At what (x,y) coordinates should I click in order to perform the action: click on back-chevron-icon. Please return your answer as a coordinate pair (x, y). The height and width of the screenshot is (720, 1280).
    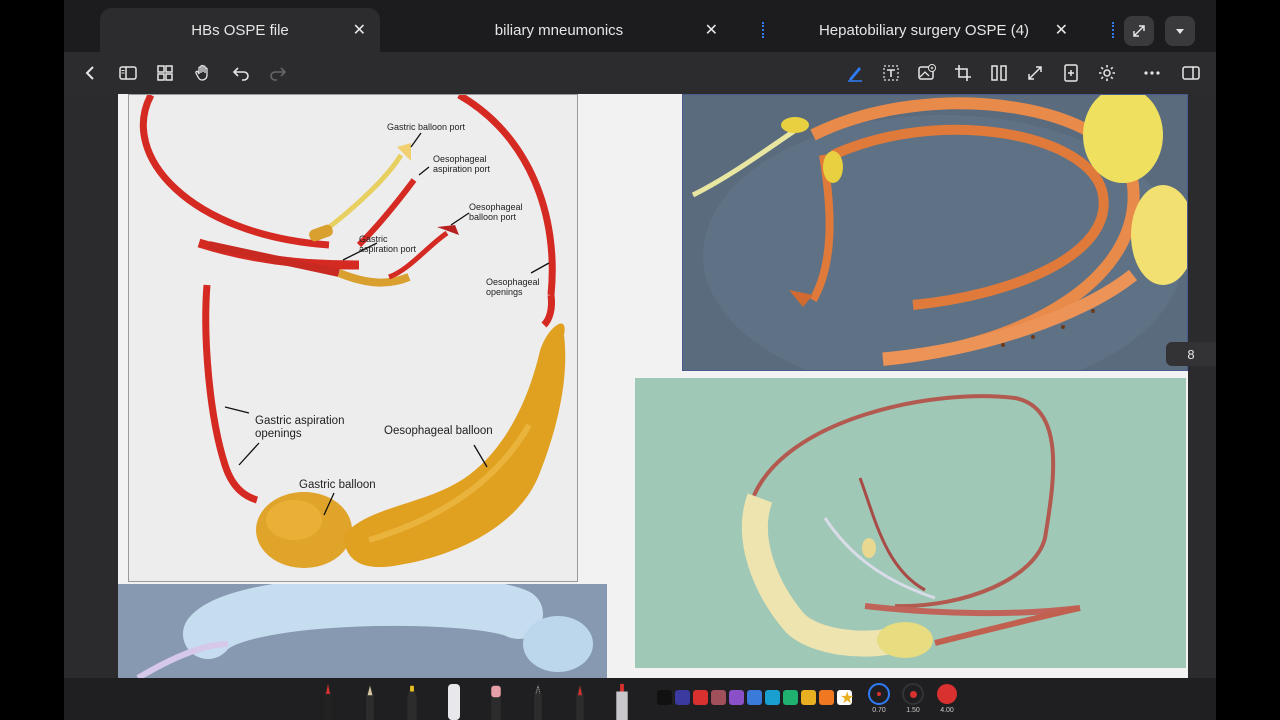
    Looking at the image, I should click on (90, 73).